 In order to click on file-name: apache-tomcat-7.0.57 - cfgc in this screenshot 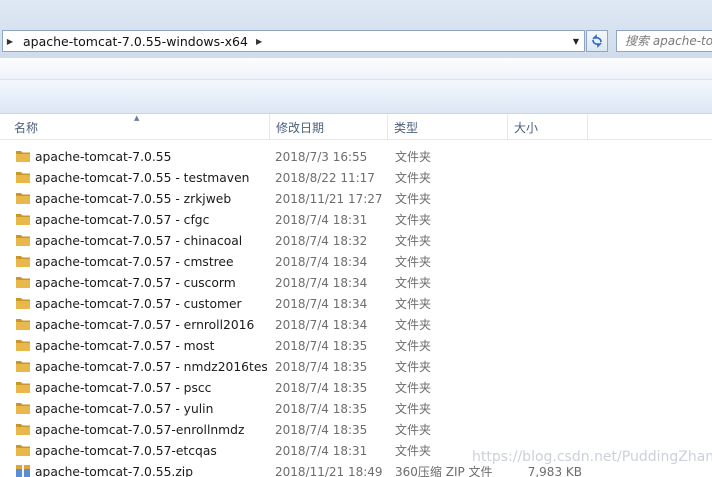, I will do `click(122, 220)`.